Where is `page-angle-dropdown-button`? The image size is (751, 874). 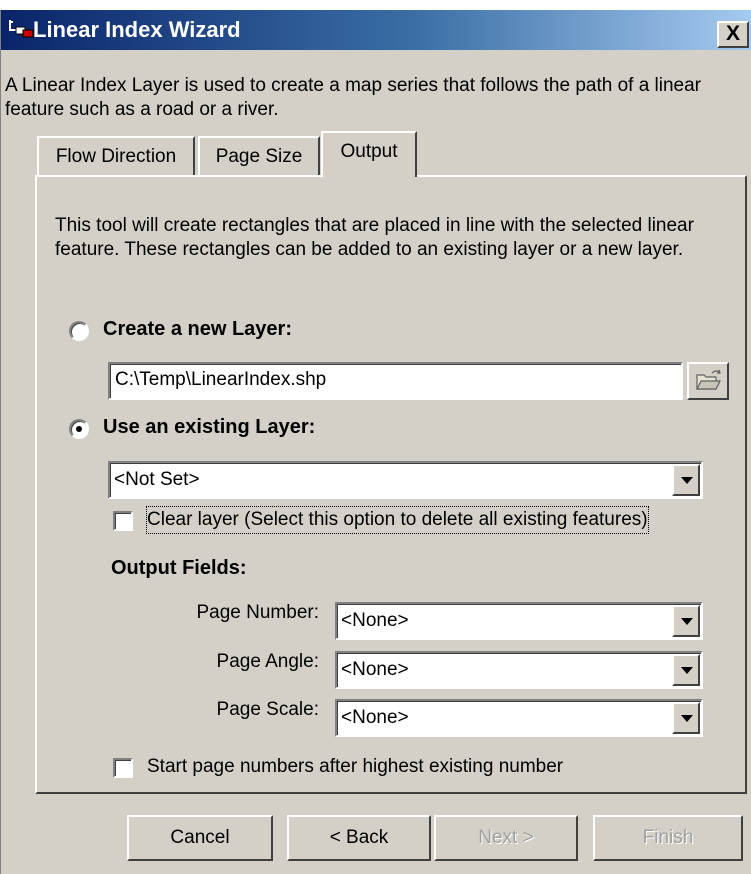 page-angle-dropdown-button is located at coordinates (686, 670).